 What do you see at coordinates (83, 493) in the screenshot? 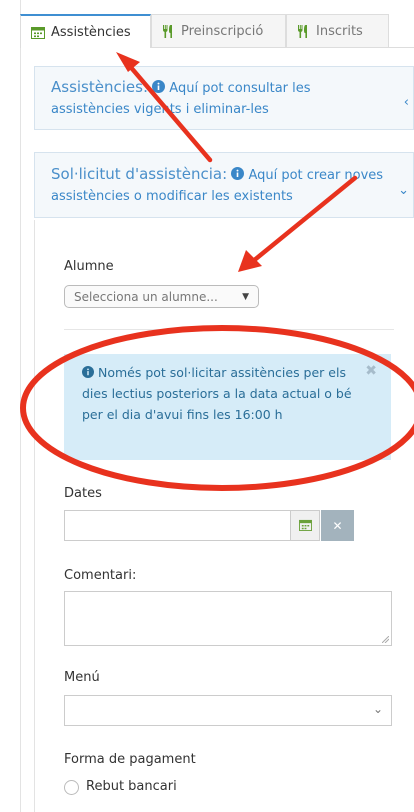
I see `dates-label: Dates` at bounding box center [83, 493].